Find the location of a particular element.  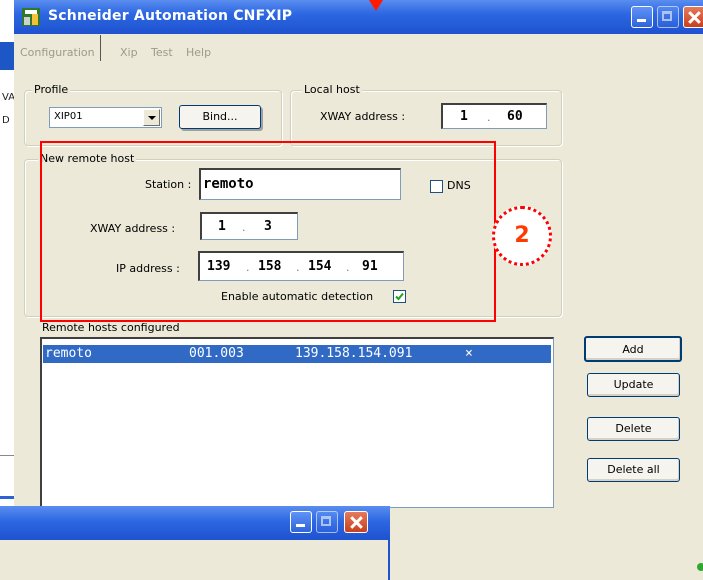

secondary-window is located at coordinates (195, 543).